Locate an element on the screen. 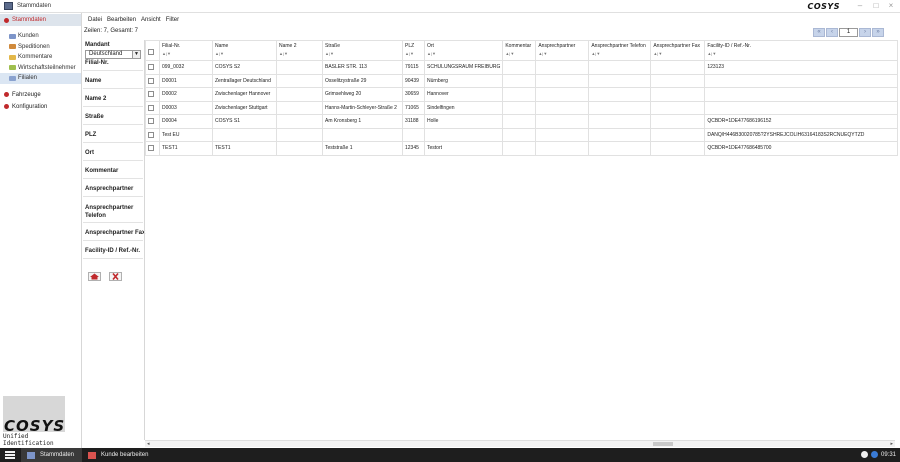 The height and width of the screenshot is (462, 900). filter-input-ansprechpartner-fax is located at coordinates (113, 240).